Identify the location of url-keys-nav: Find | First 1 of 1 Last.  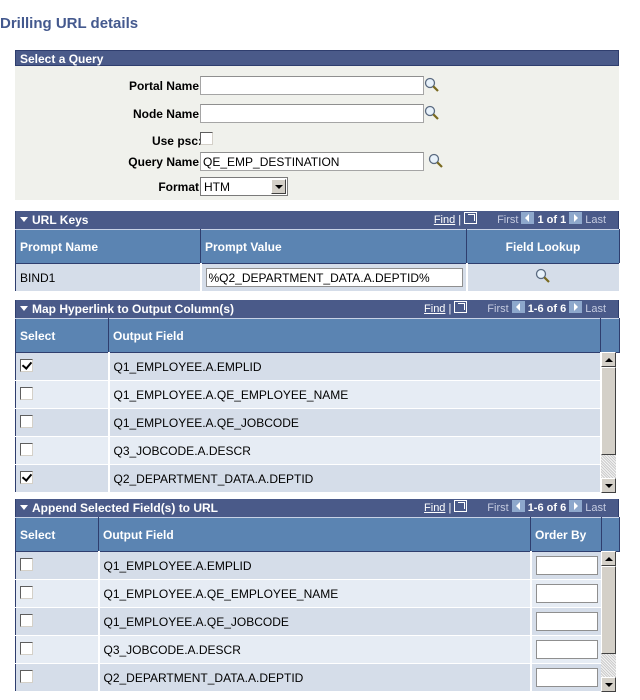
(519, 219).